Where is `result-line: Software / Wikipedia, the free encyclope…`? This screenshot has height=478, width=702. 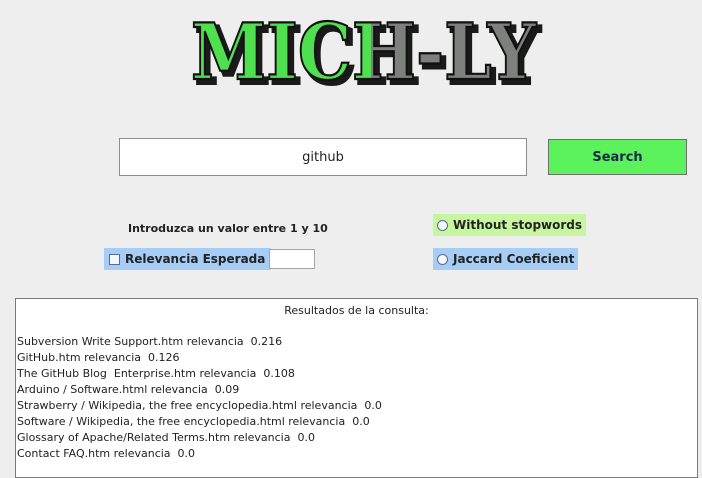 result-line: Software / Wikipedia, the free encyclope… is located at coordinates (193, 421).